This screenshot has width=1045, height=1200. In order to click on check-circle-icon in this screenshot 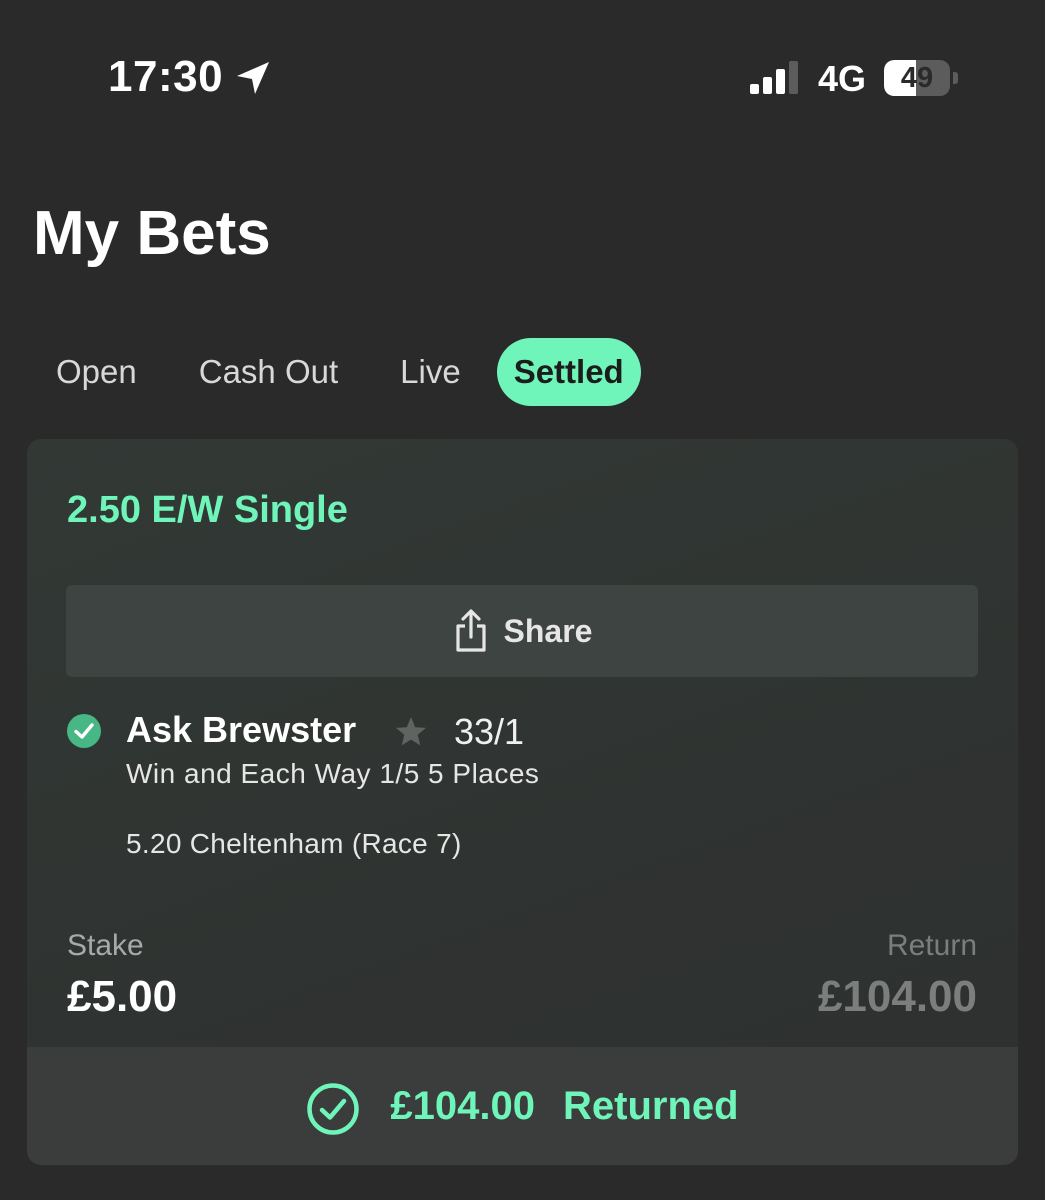, I will do `click(84, 731)`.